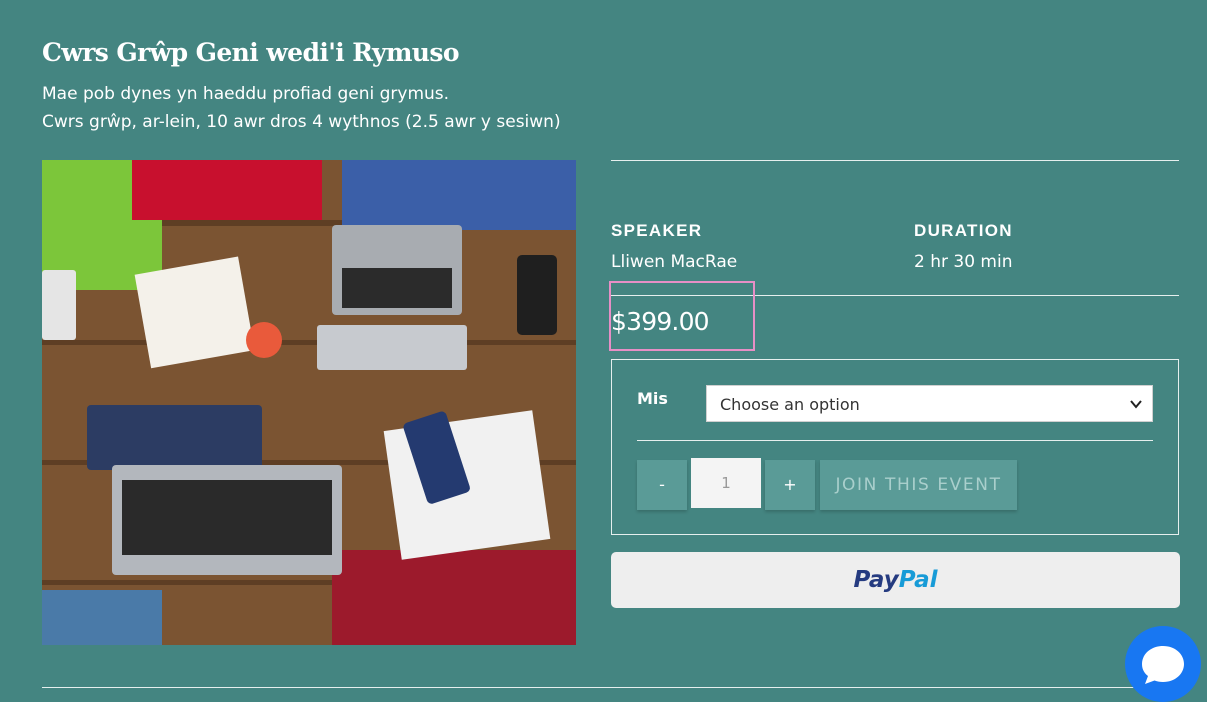 The image size is (1207, 702). Describe the element at coordinates (963, 262) in the screenshot. I see `duration-value: 2 hr 30 min` at that location.